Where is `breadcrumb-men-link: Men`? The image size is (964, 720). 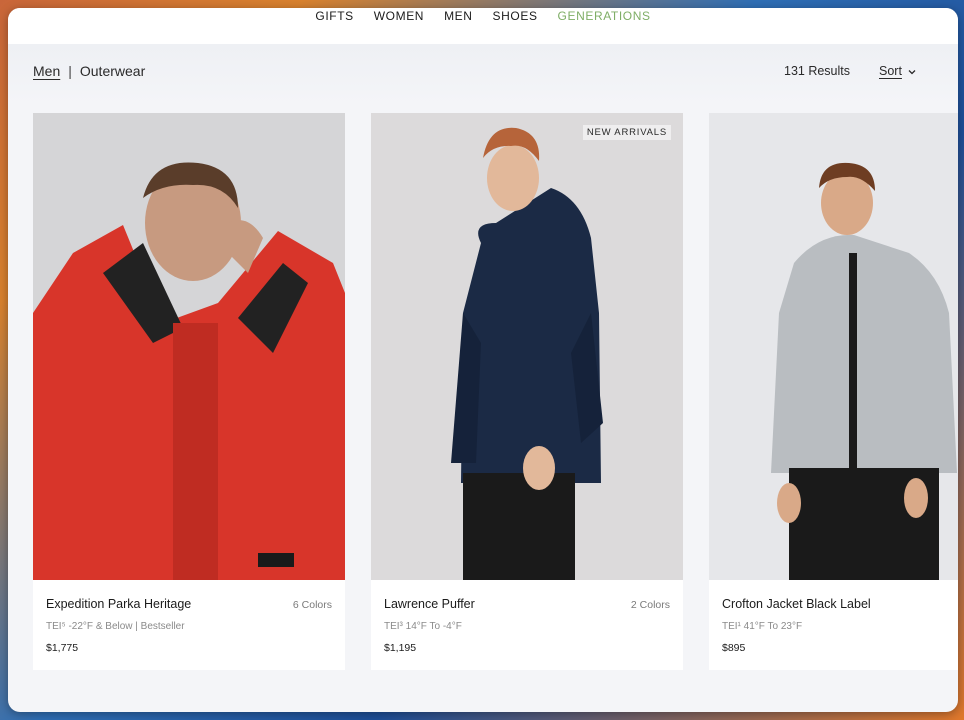
breadcrumb-men-link: Men is located at coordinates (46, 71).